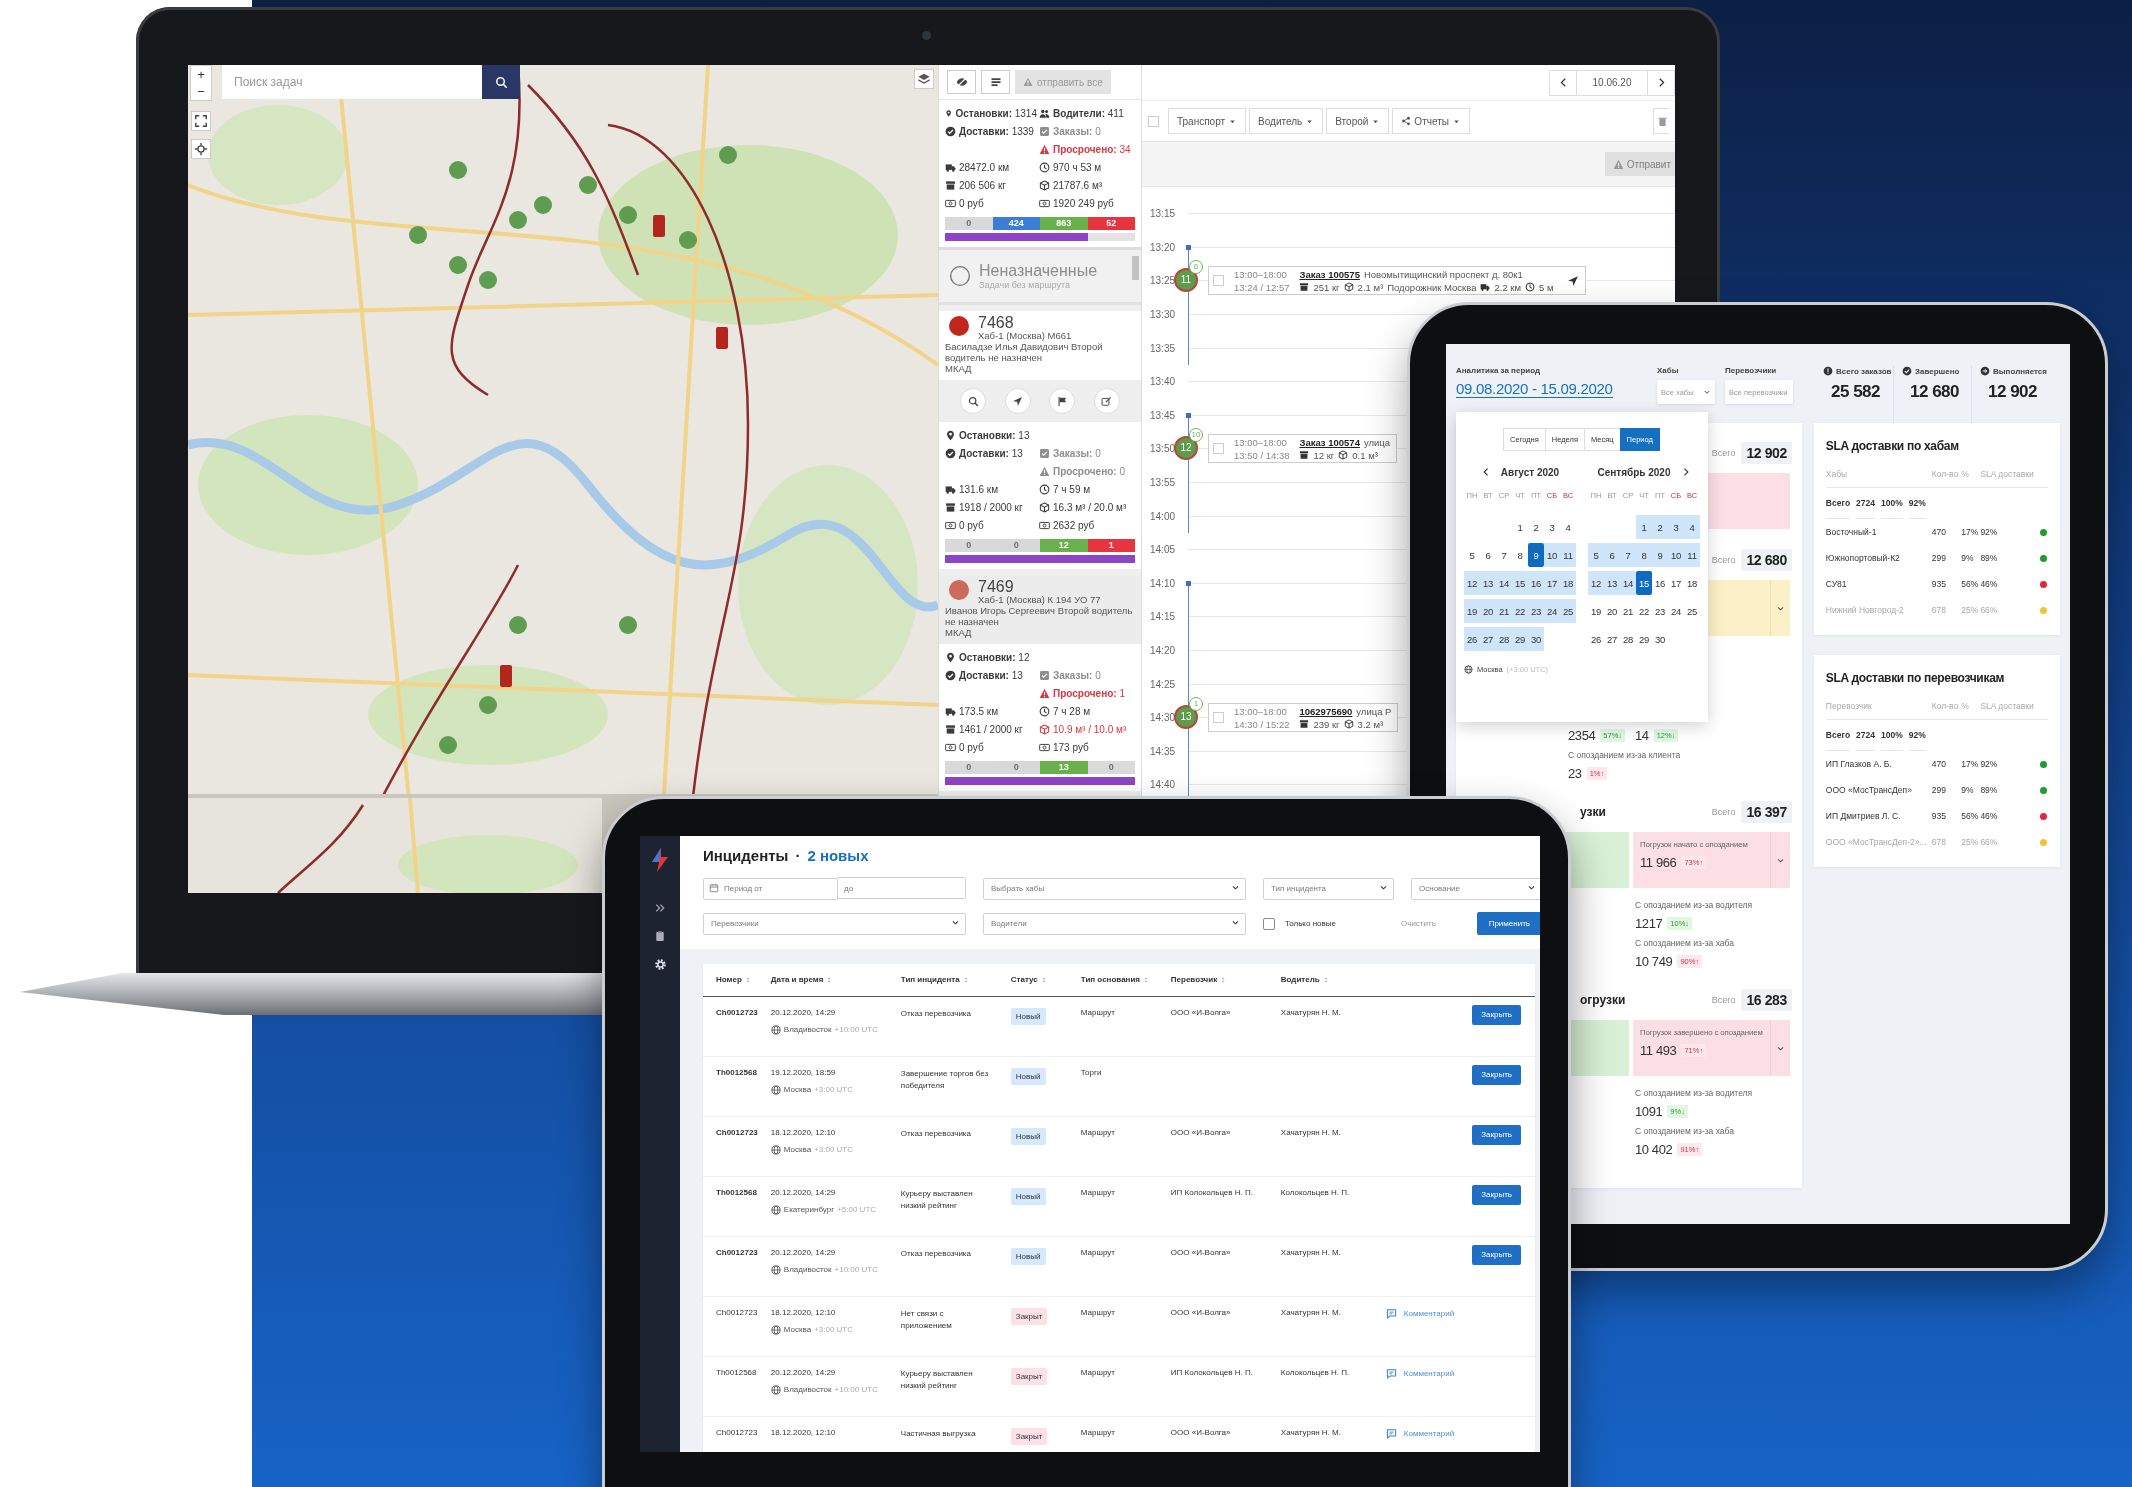  Describe the element at coordinates (1472, 583) in the screenshot. I see `calendar-day: 12` at that location.